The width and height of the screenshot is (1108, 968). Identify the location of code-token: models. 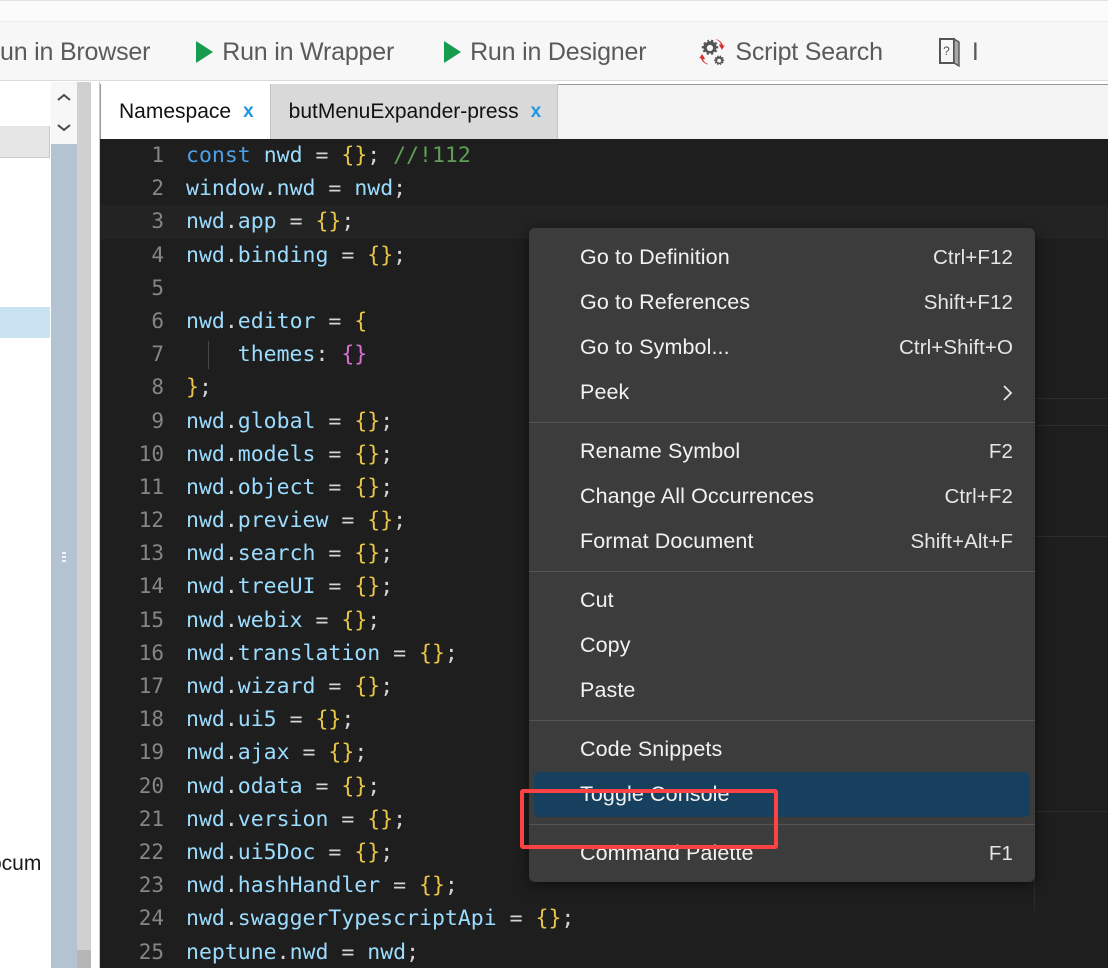
(276, 454).